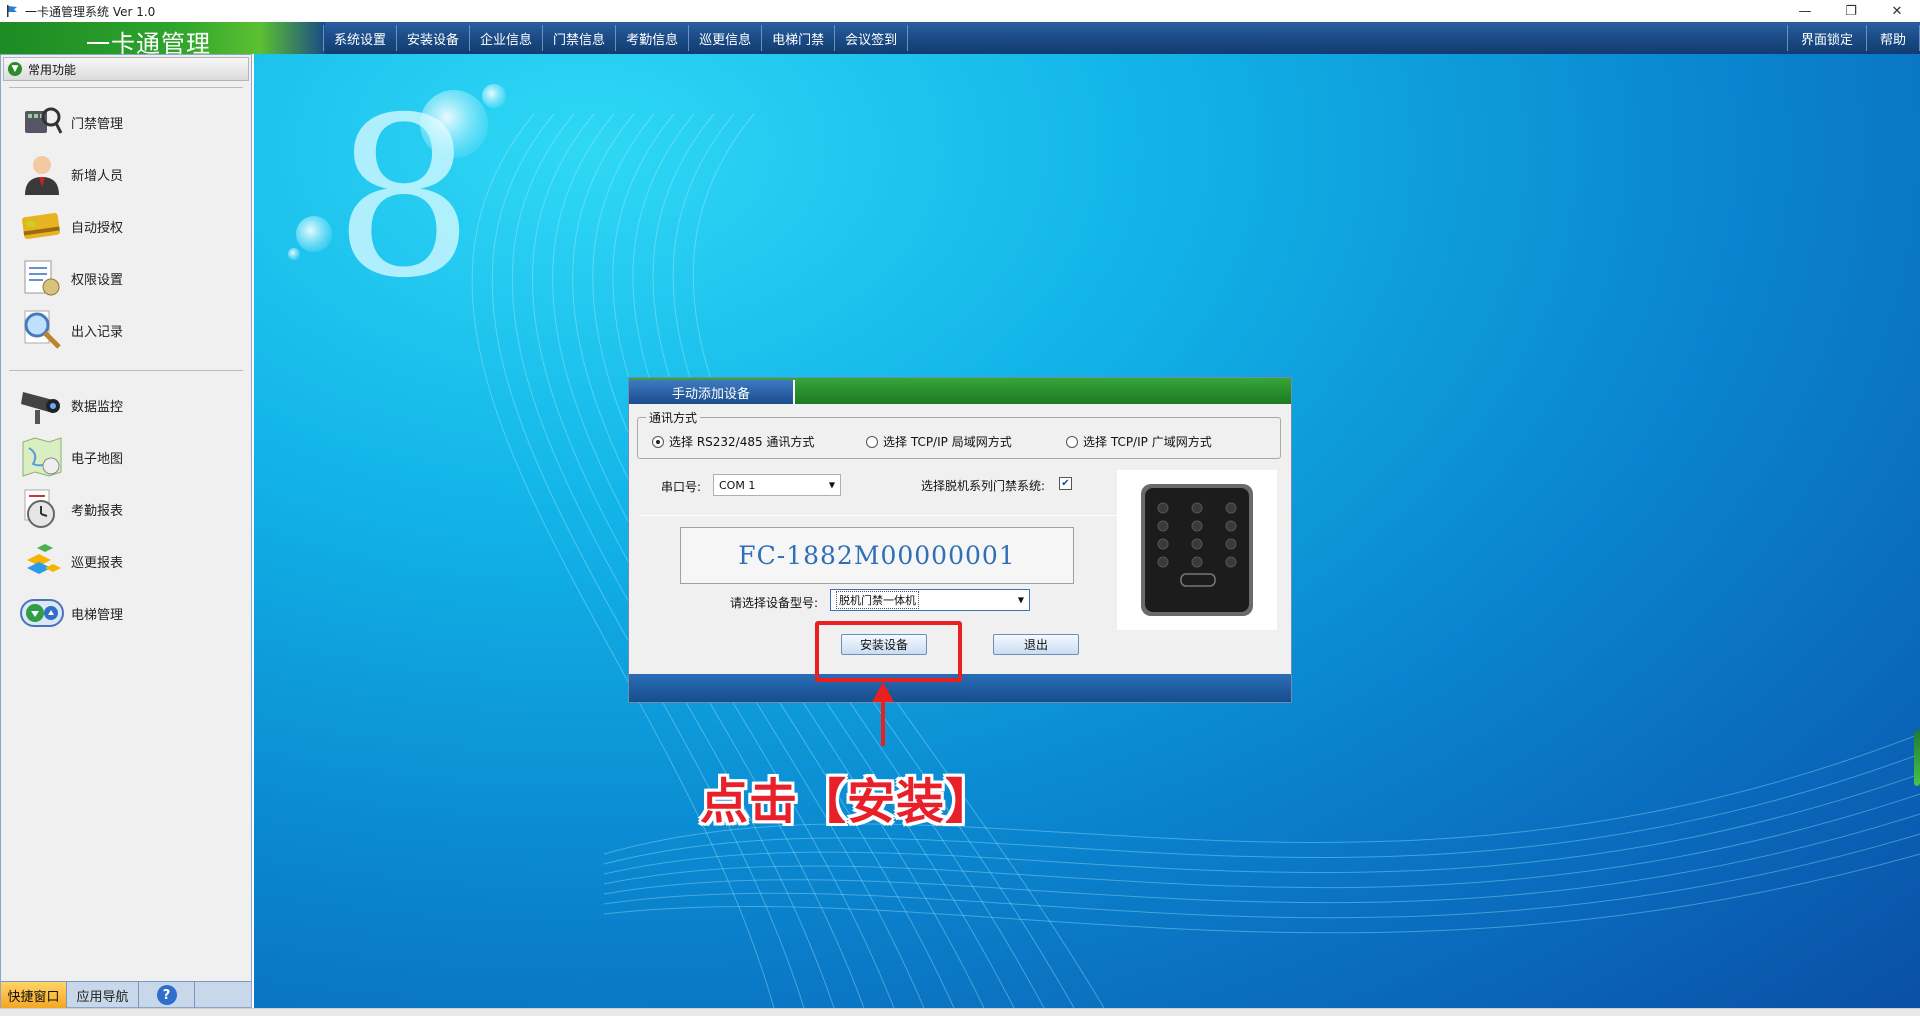 The image size is (1920, 1016). I want to click on radio-rs232: 选择 RS232/485 通讯方式, so click(733, 441).